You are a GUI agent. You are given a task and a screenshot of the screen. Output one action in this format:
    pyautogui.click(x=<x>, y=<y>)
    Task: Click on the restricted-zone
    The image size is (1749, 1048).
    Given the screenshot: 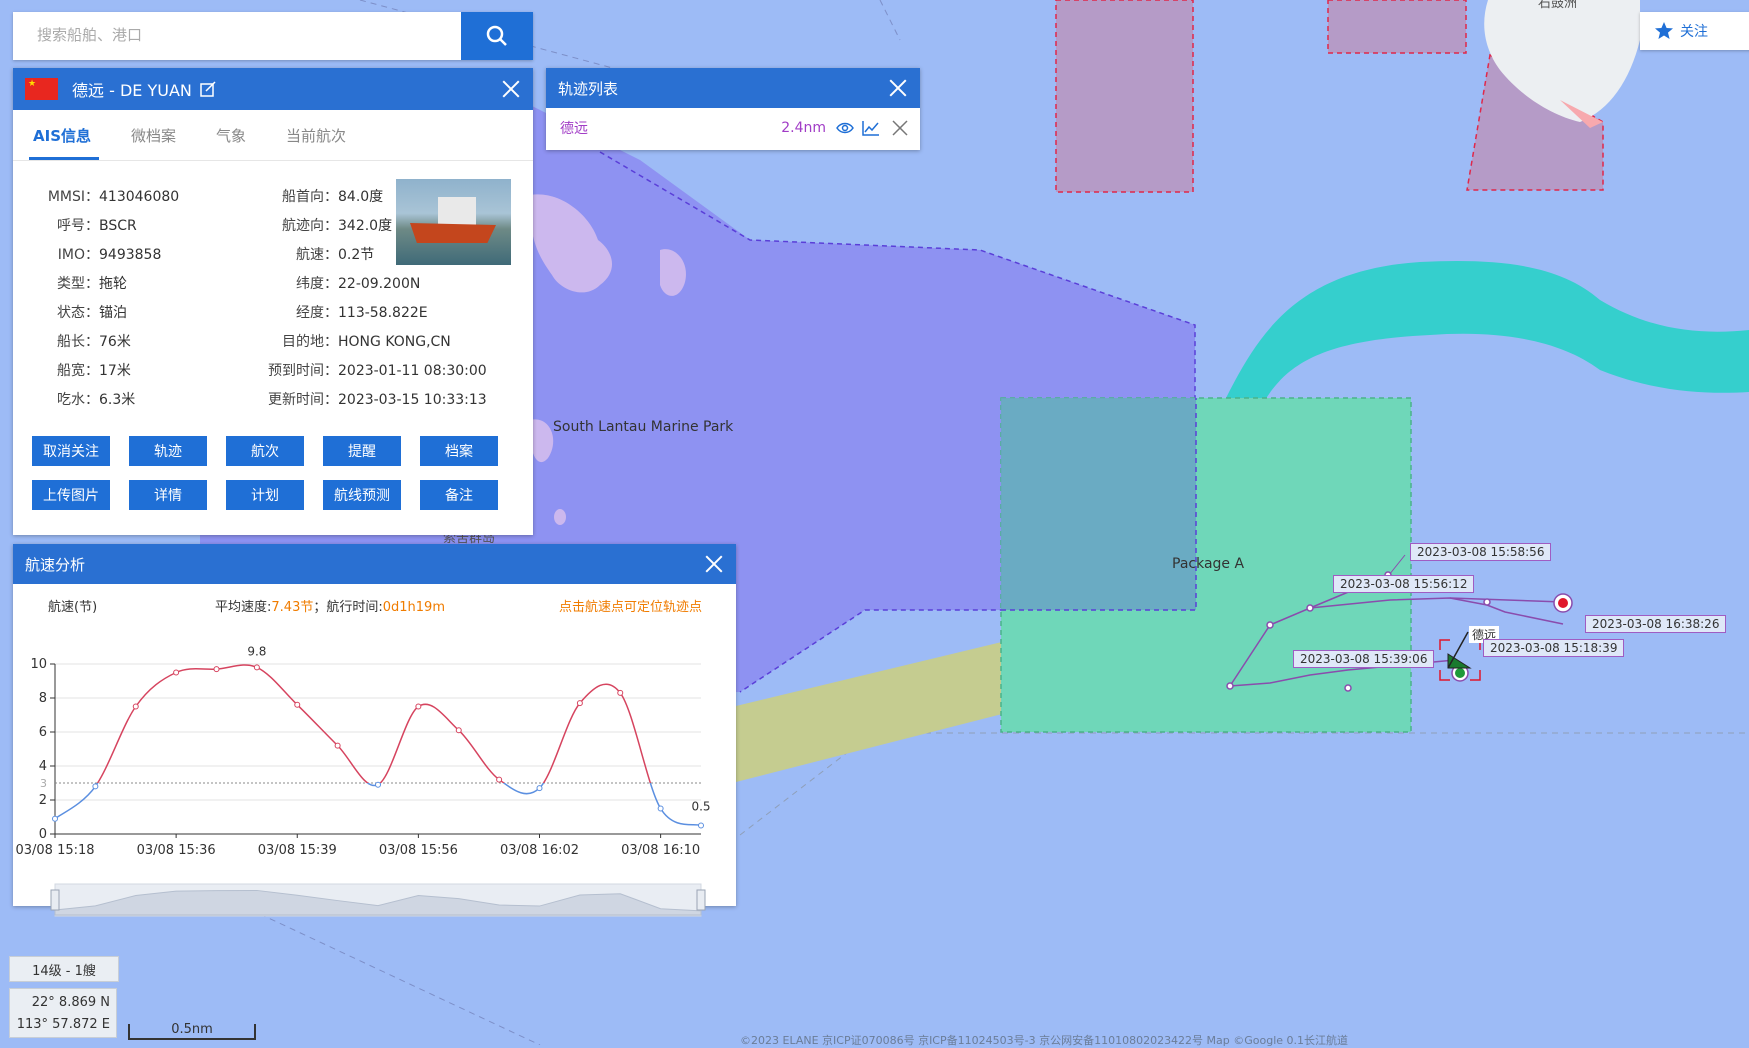 What is the action you would take?
    pyautogui.click(x=1397, y=27)
    